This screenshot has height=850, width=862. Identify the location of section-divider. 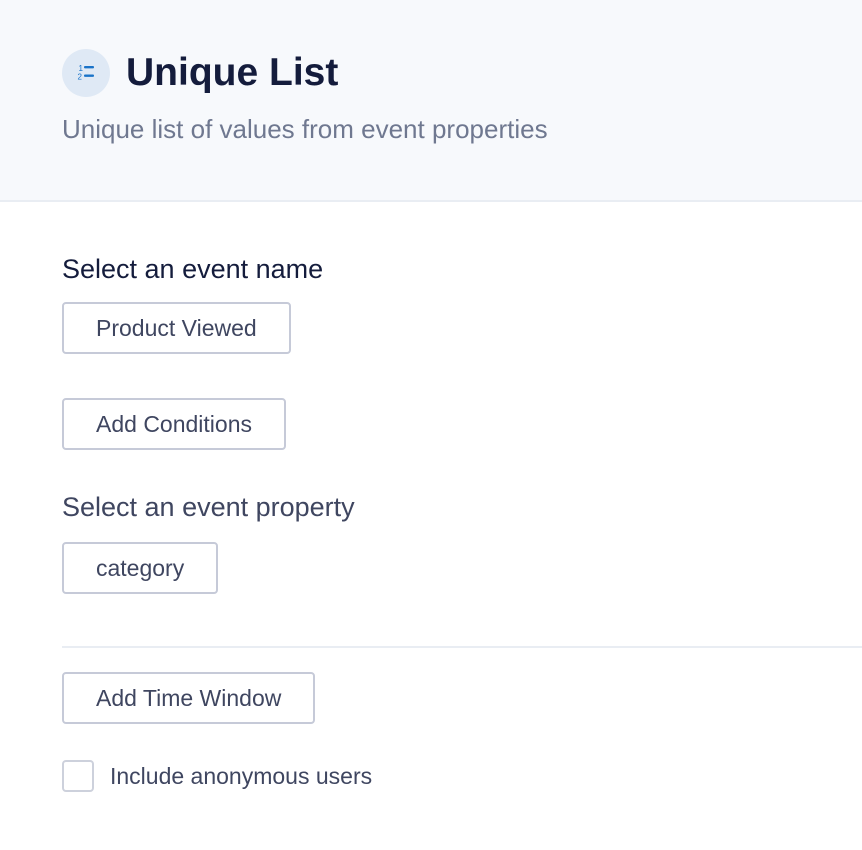
(462, 647).